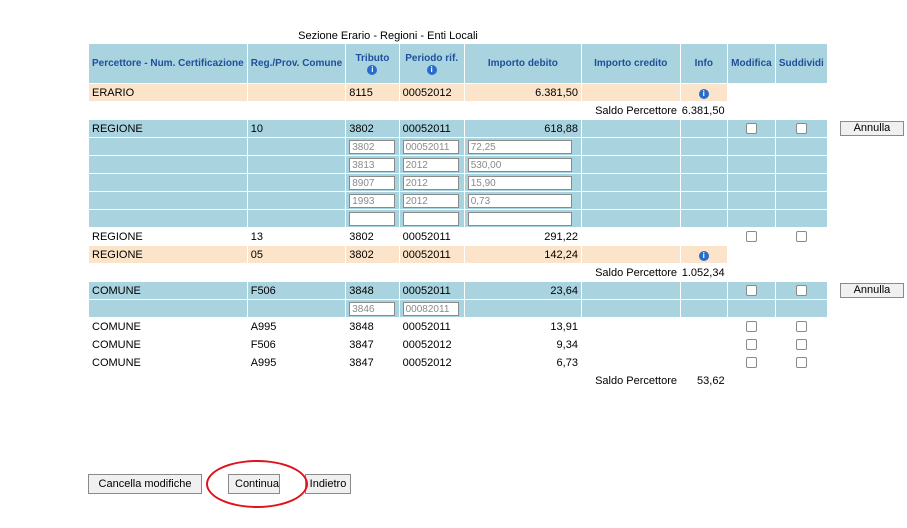 This screenshot has height=528, width=907. What do you see at coordinates (296, 236) in the screenshot?
I see `cell-reg: 13` at bounding box center [296, 236].